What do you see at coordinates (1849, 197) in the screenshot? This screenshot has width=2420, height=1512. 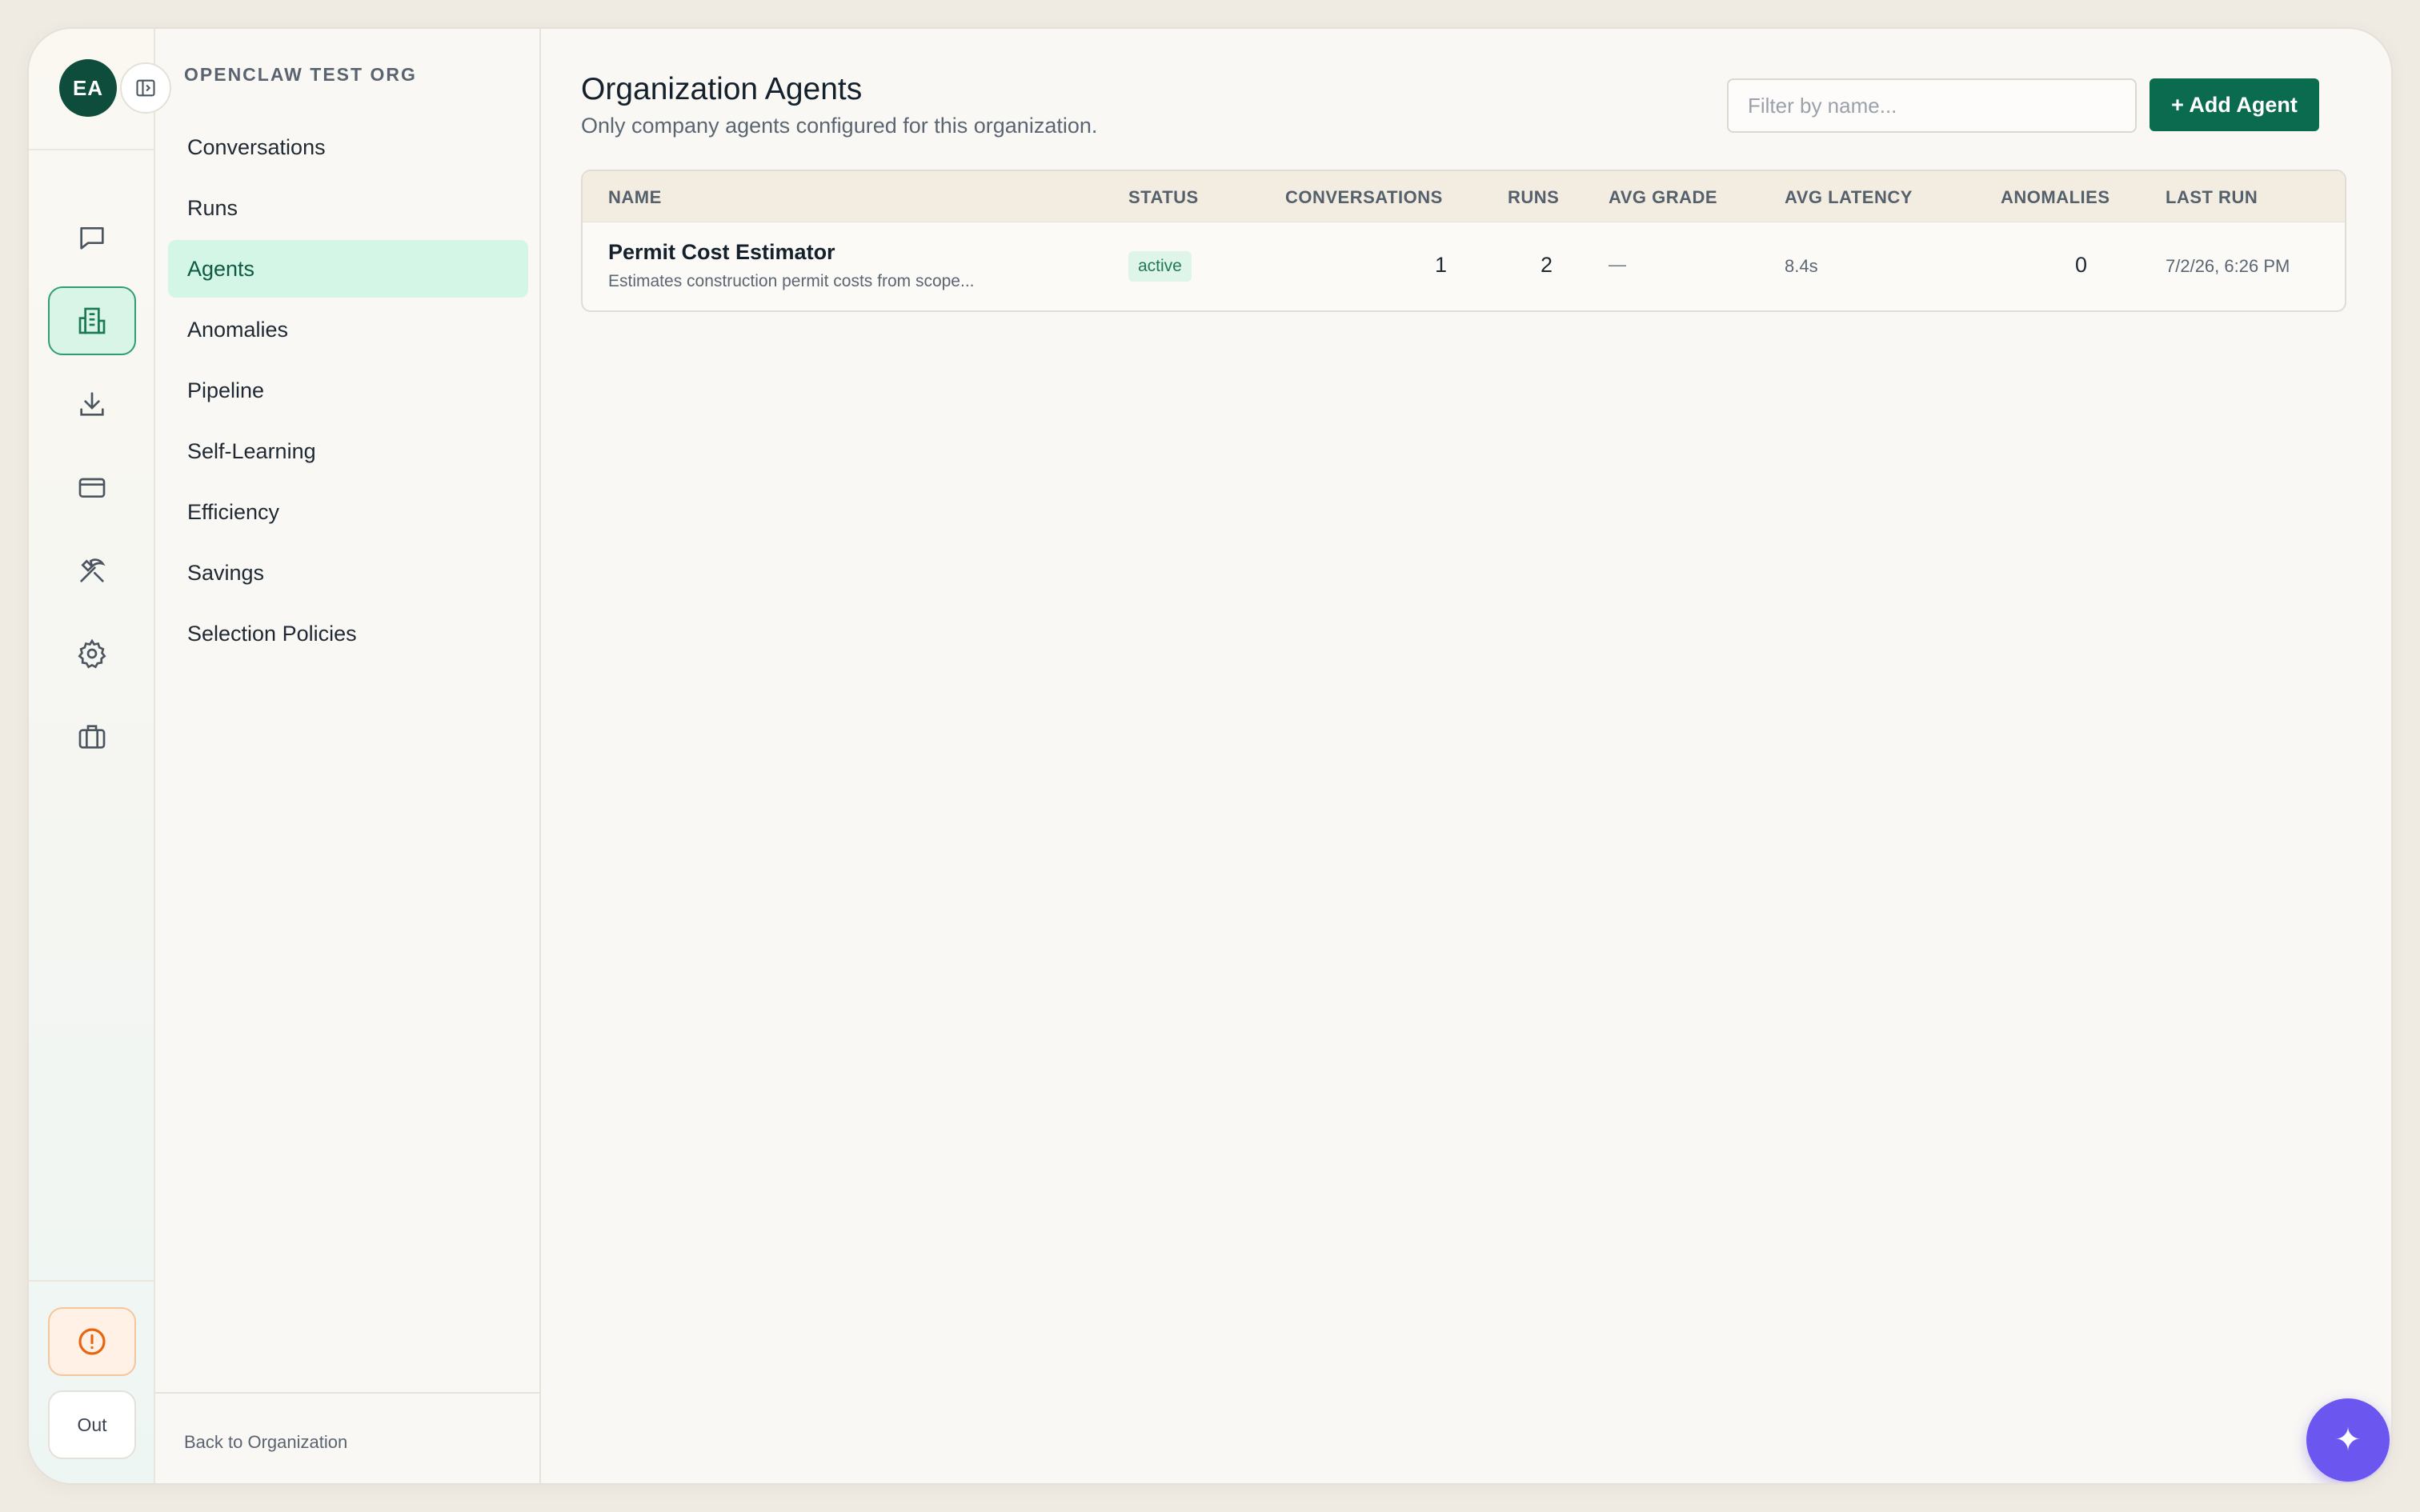 I see `col-header-avg-latency: AVG LATENCY` at bounding box center [1849, 197].